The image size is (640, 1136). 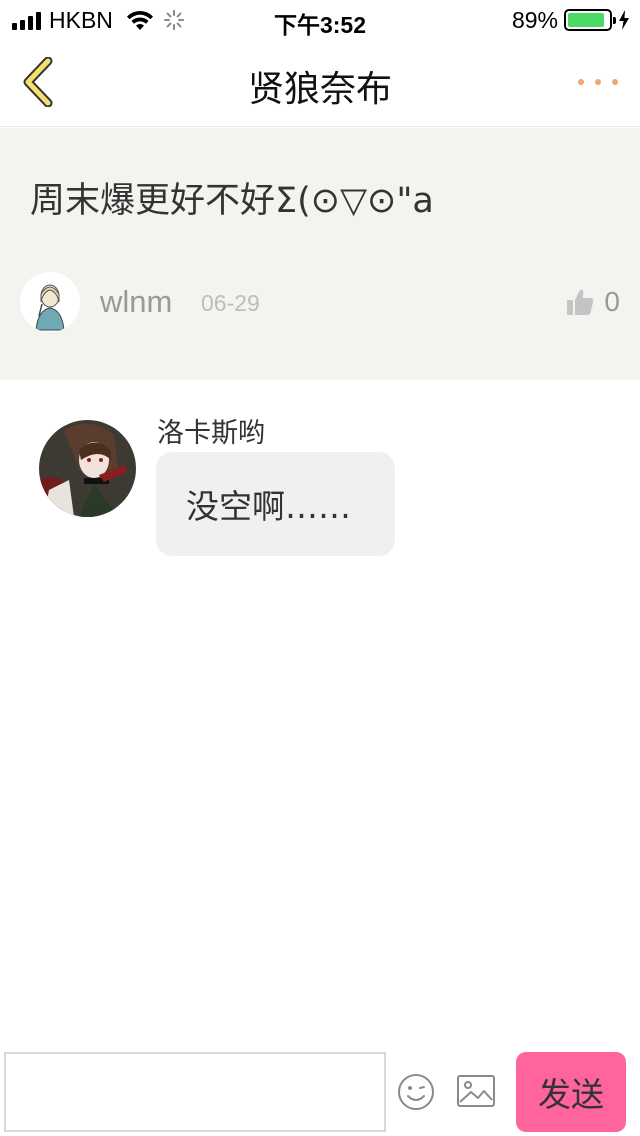 I want to click on post-date: 06-29, so click(x=230, y=303).